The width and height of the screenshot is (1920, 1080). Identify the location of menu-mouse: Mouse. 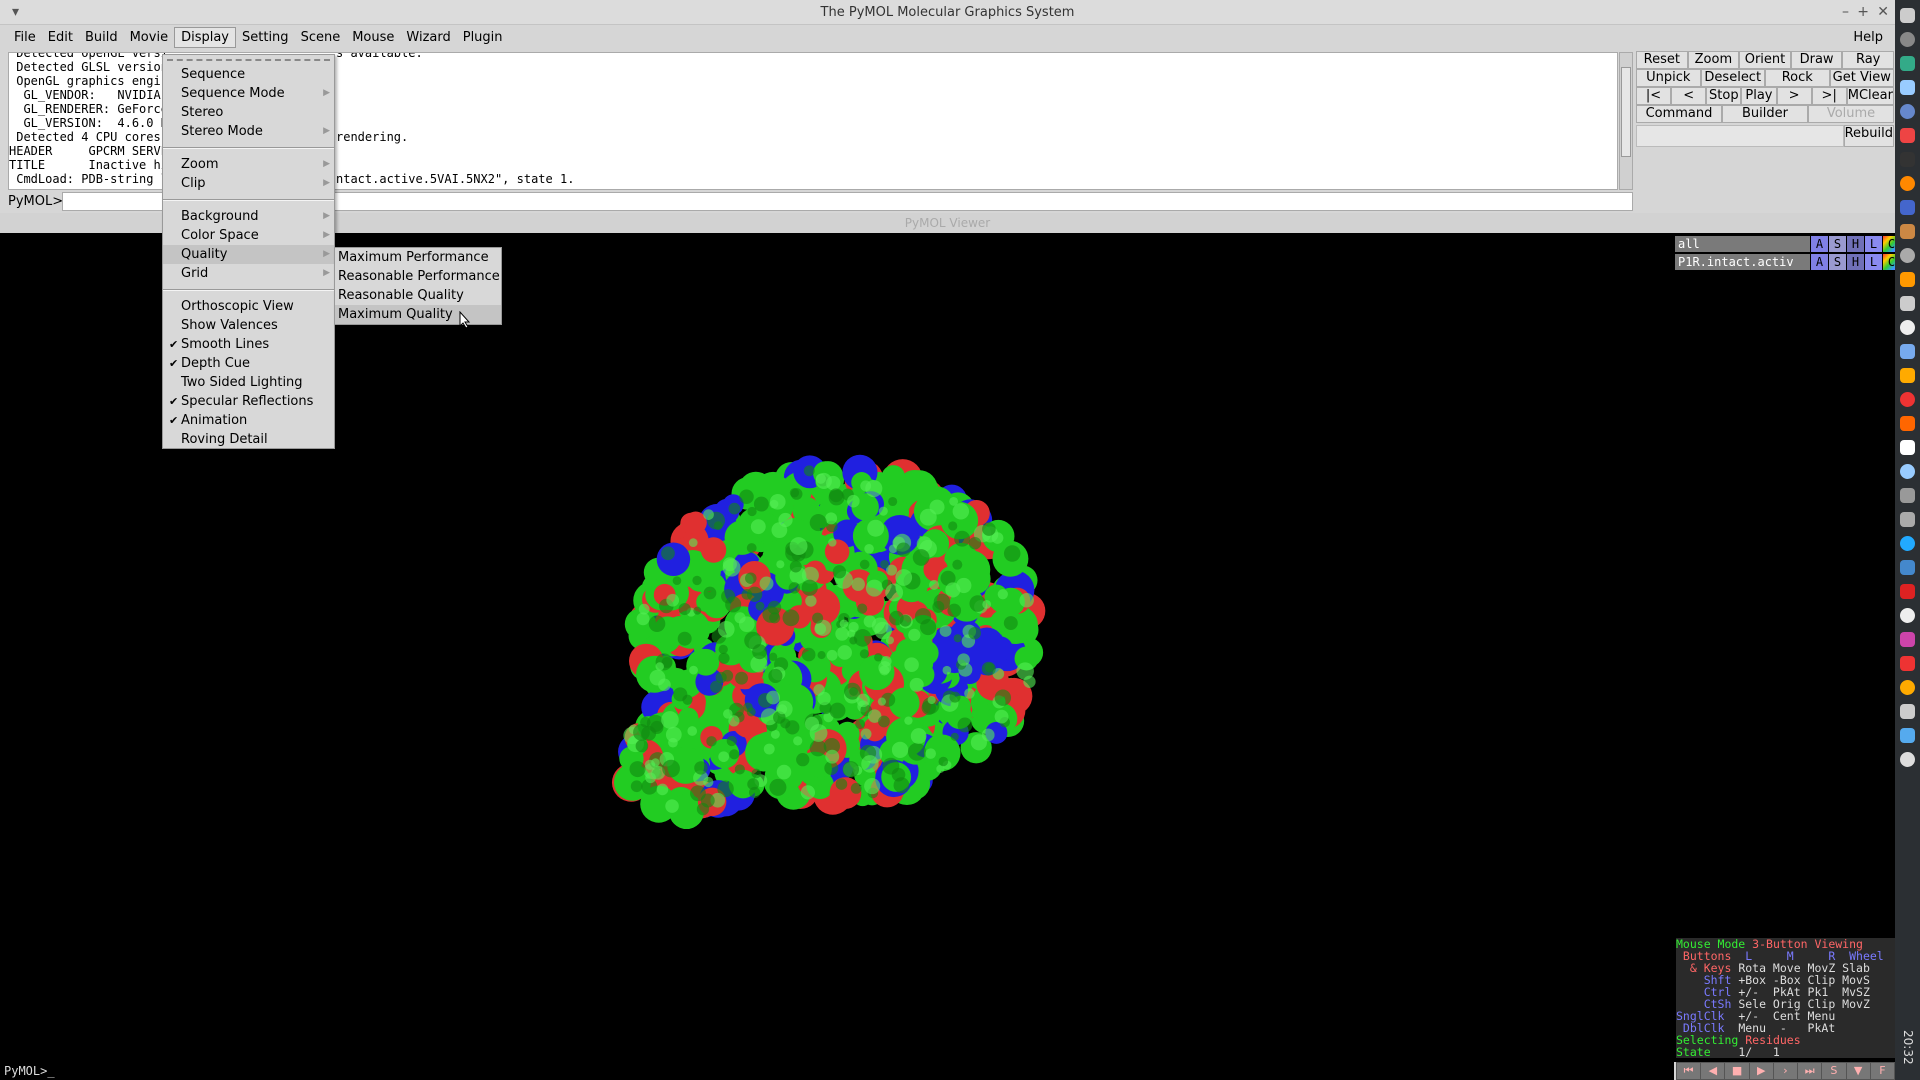
(373, 37).